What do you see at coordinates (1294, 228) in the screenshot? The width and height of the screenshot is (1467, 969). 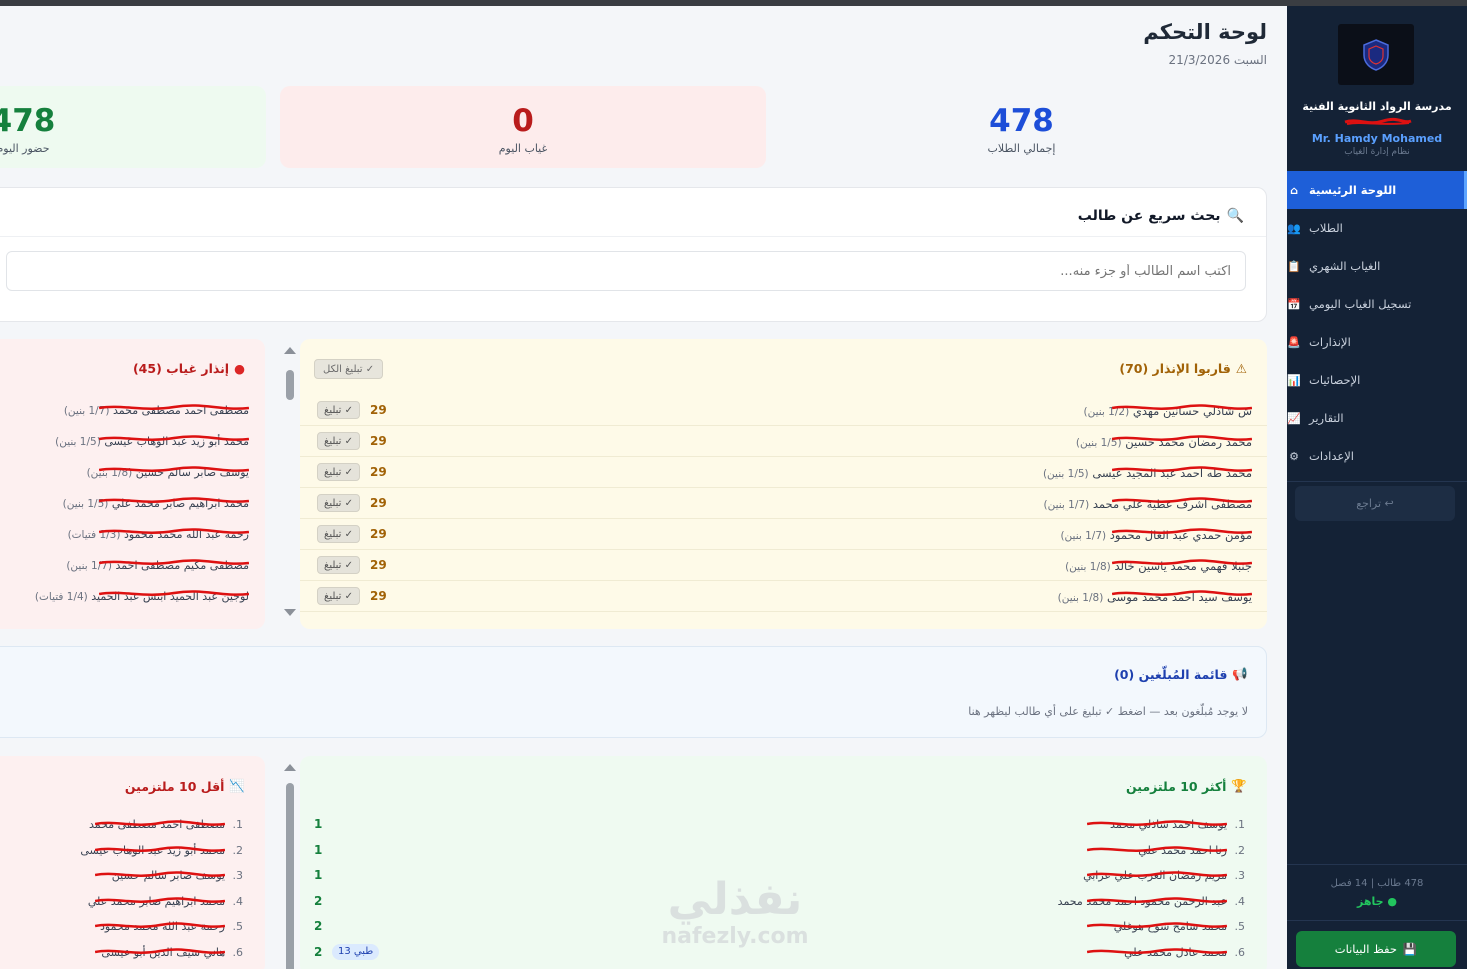 I see `students-icon: 👥` at bounding box center [1294, 228].